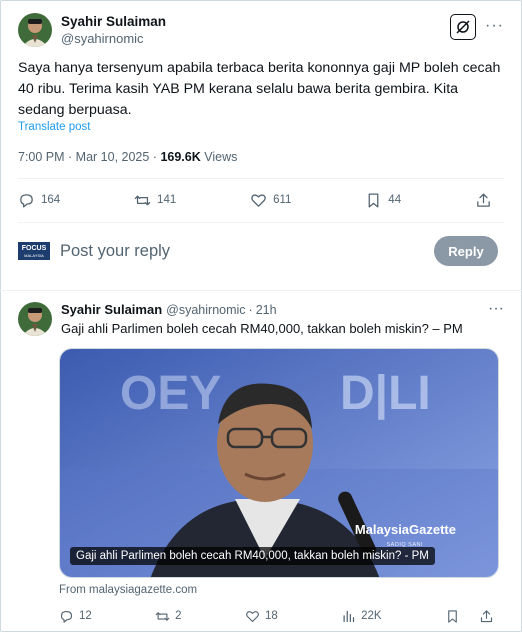 The height and width of the screenshot is (632, 522). I want to click on like-count: 611, so click(282, 200).